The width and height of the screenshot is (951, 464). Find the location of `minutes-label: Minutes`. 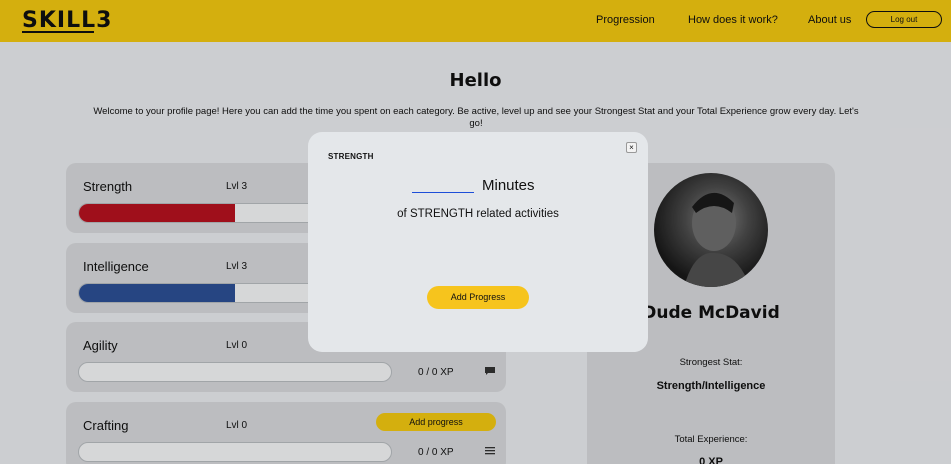

minutes-label: Minutes is located at coordinates (508, 185).